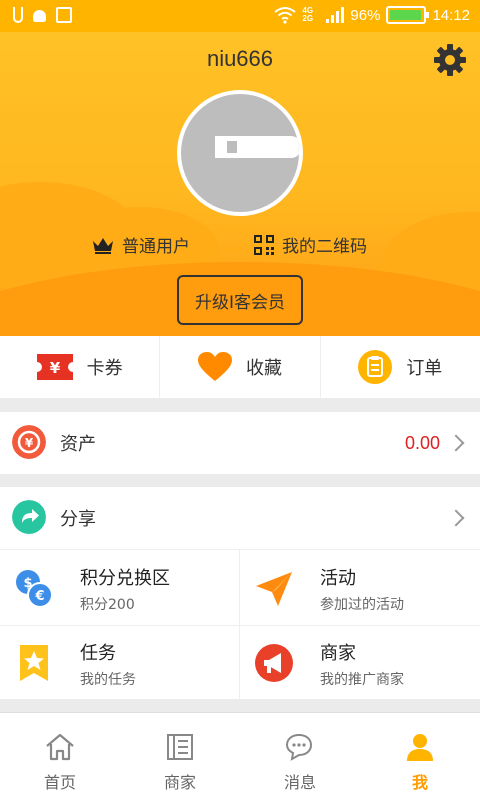  I want to click on activities-title: 活动, so click(338, 578).